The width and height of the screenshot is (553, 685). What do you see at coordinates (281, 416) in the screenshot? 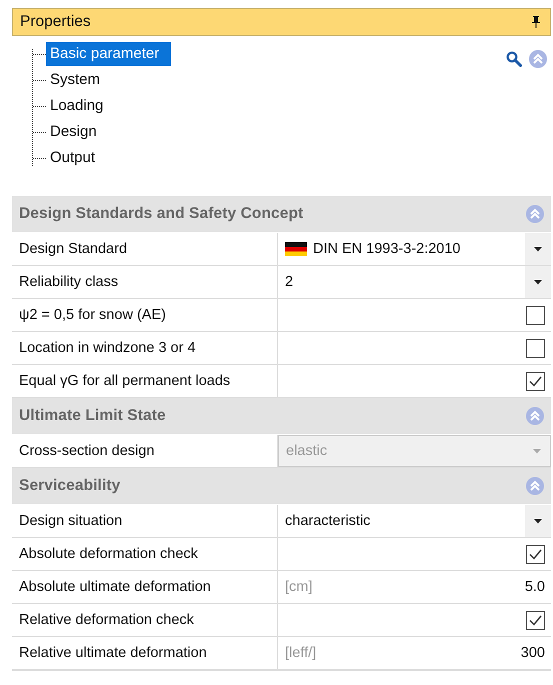
I see `section-header: Ultimate Limit State` at bounding box center [281, 416].